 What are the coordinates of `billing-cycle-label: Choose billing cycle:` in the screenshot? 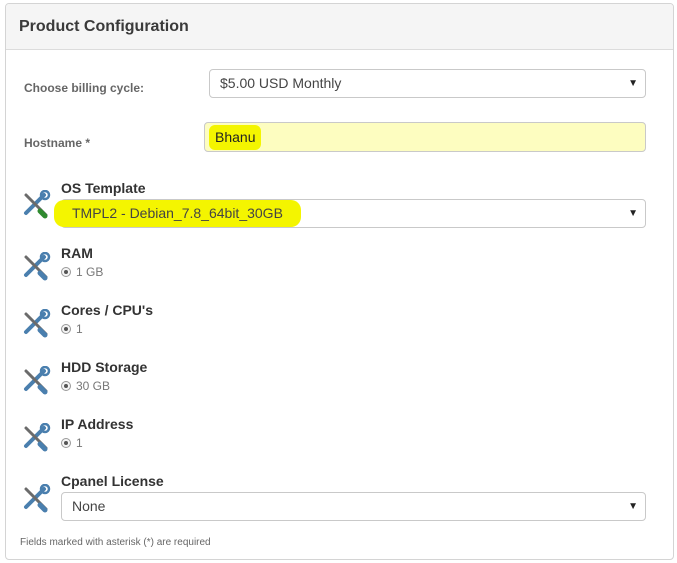 It's located at (84, 88).